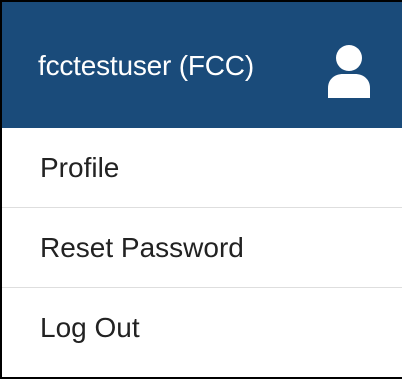 Image resolution: width=402 pixels, height=379 pixels. Describe the element at coordinates (142, 247) in the screenshot. I see `menu-item-label: Reset Password` at that location.